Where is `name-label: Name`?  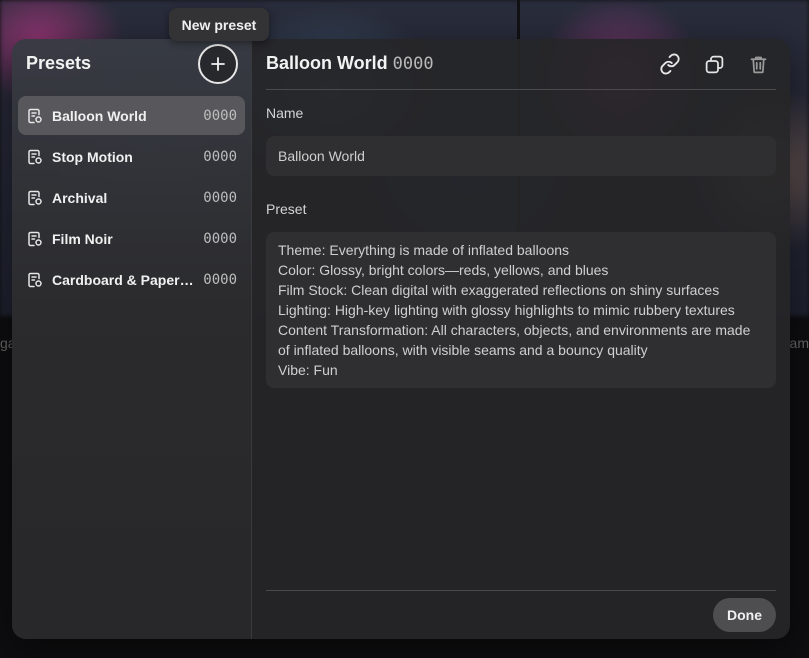
name-label: Name is located at coordinates (285, 113).